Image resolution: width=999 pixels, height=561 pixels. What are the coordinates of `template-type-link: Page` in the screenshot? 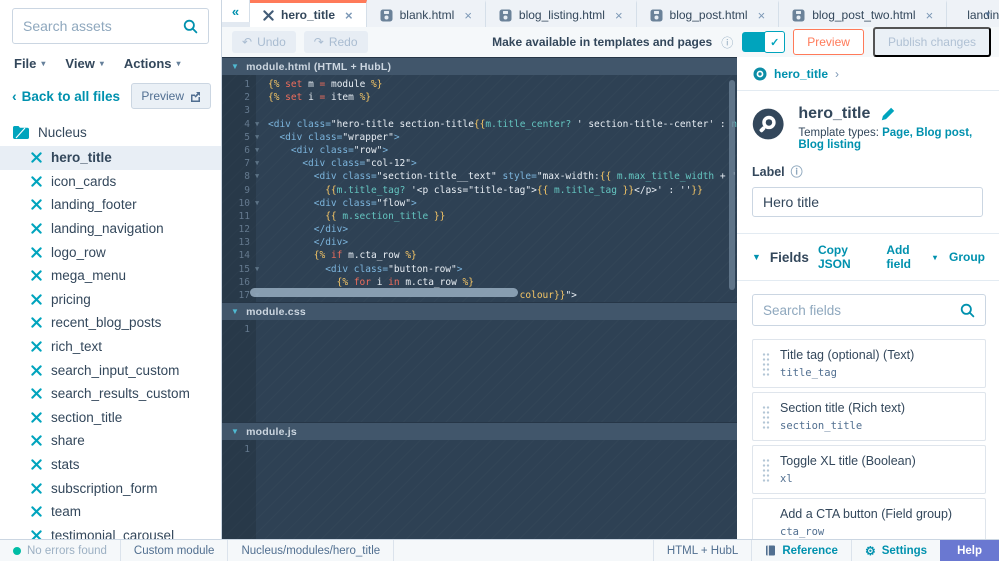 It's located at (896, 133).